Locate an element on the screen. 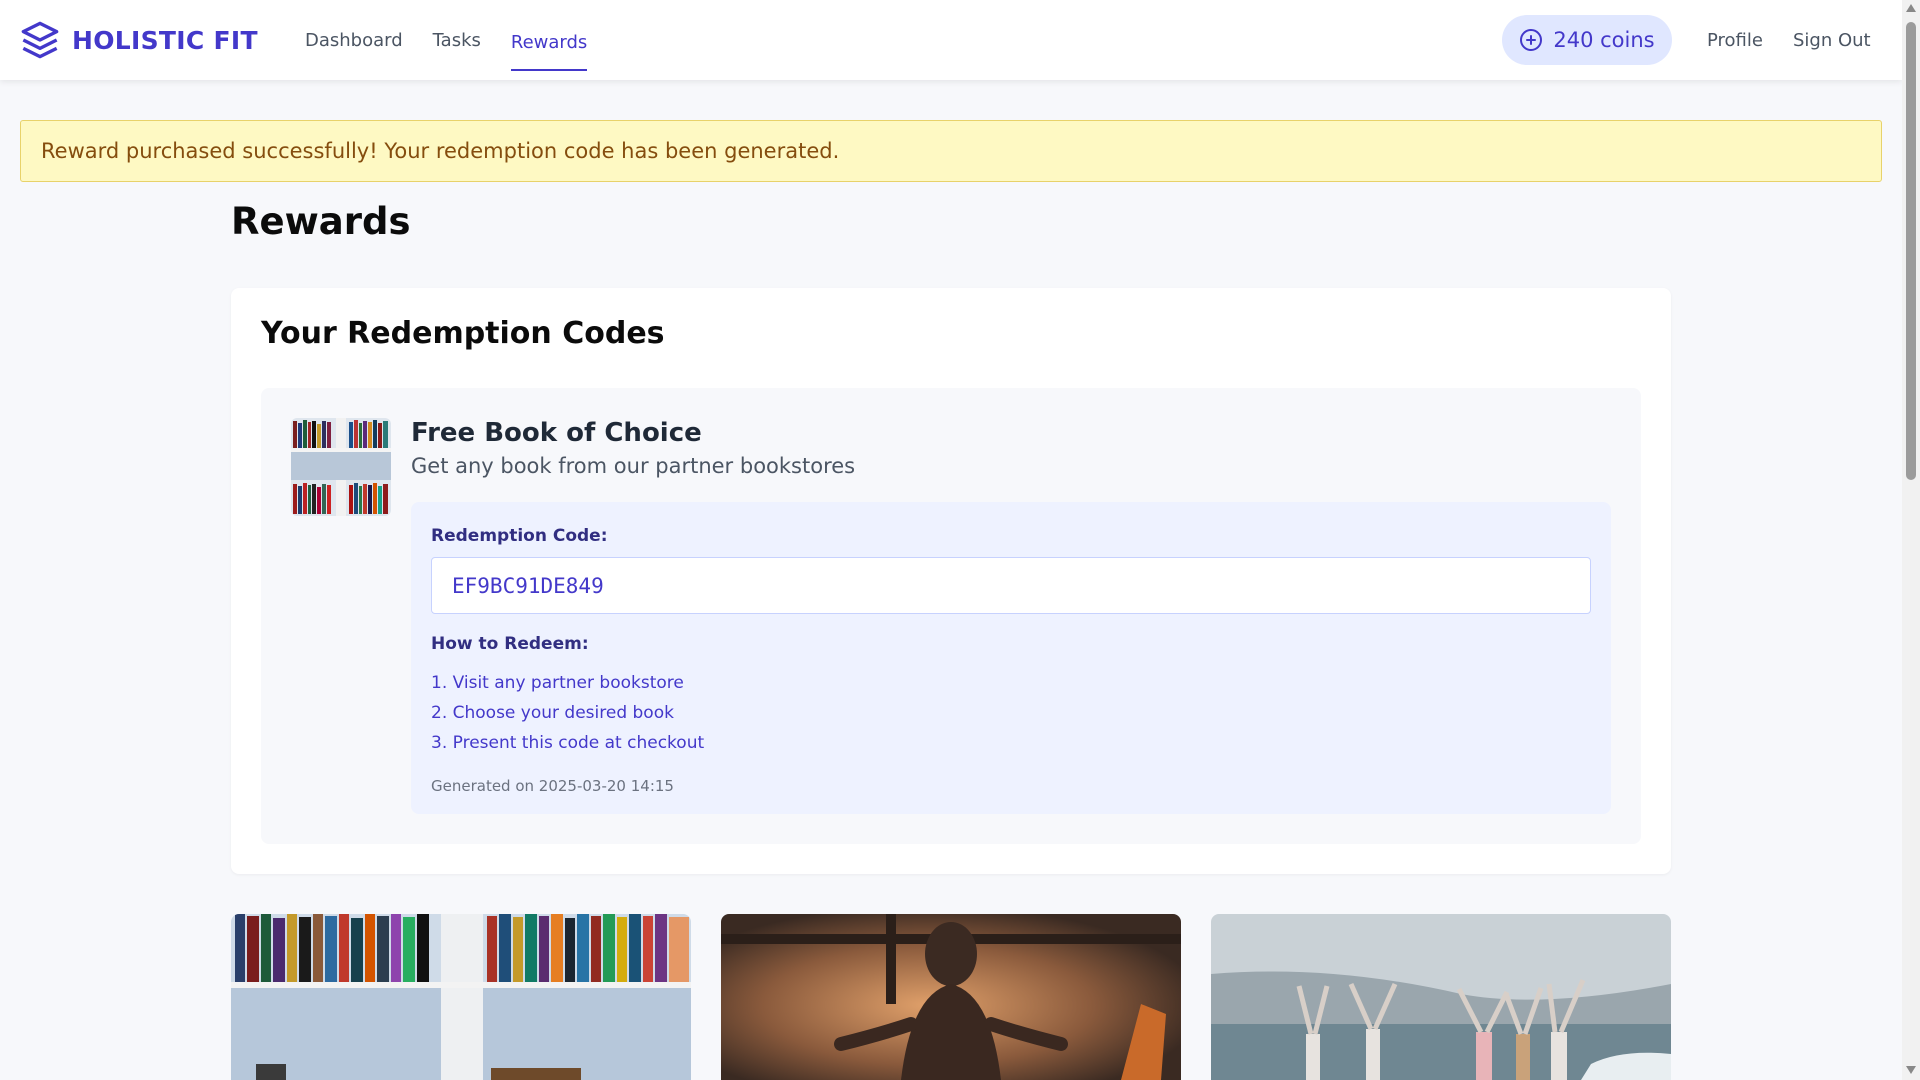 The image size is (1920, 1080). beach-yoga-photo is located at coordinates (1441, 997).